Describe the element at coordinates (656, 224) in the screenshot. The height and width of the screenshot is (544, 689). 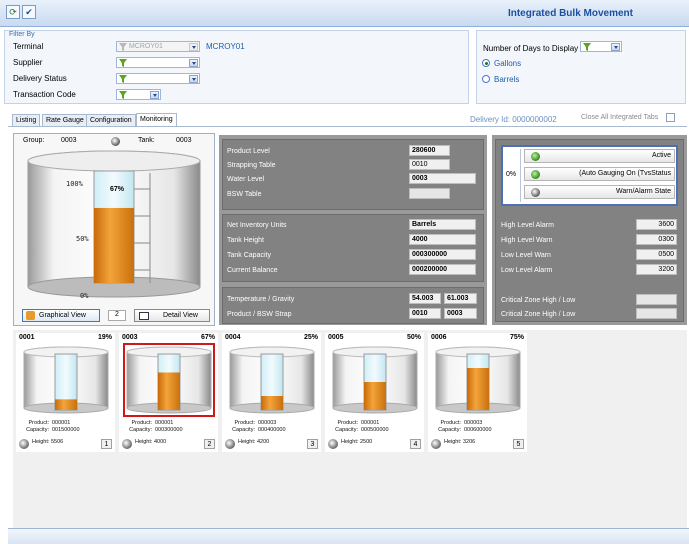
I see `high-level-alarm-value: 3600` at that location.